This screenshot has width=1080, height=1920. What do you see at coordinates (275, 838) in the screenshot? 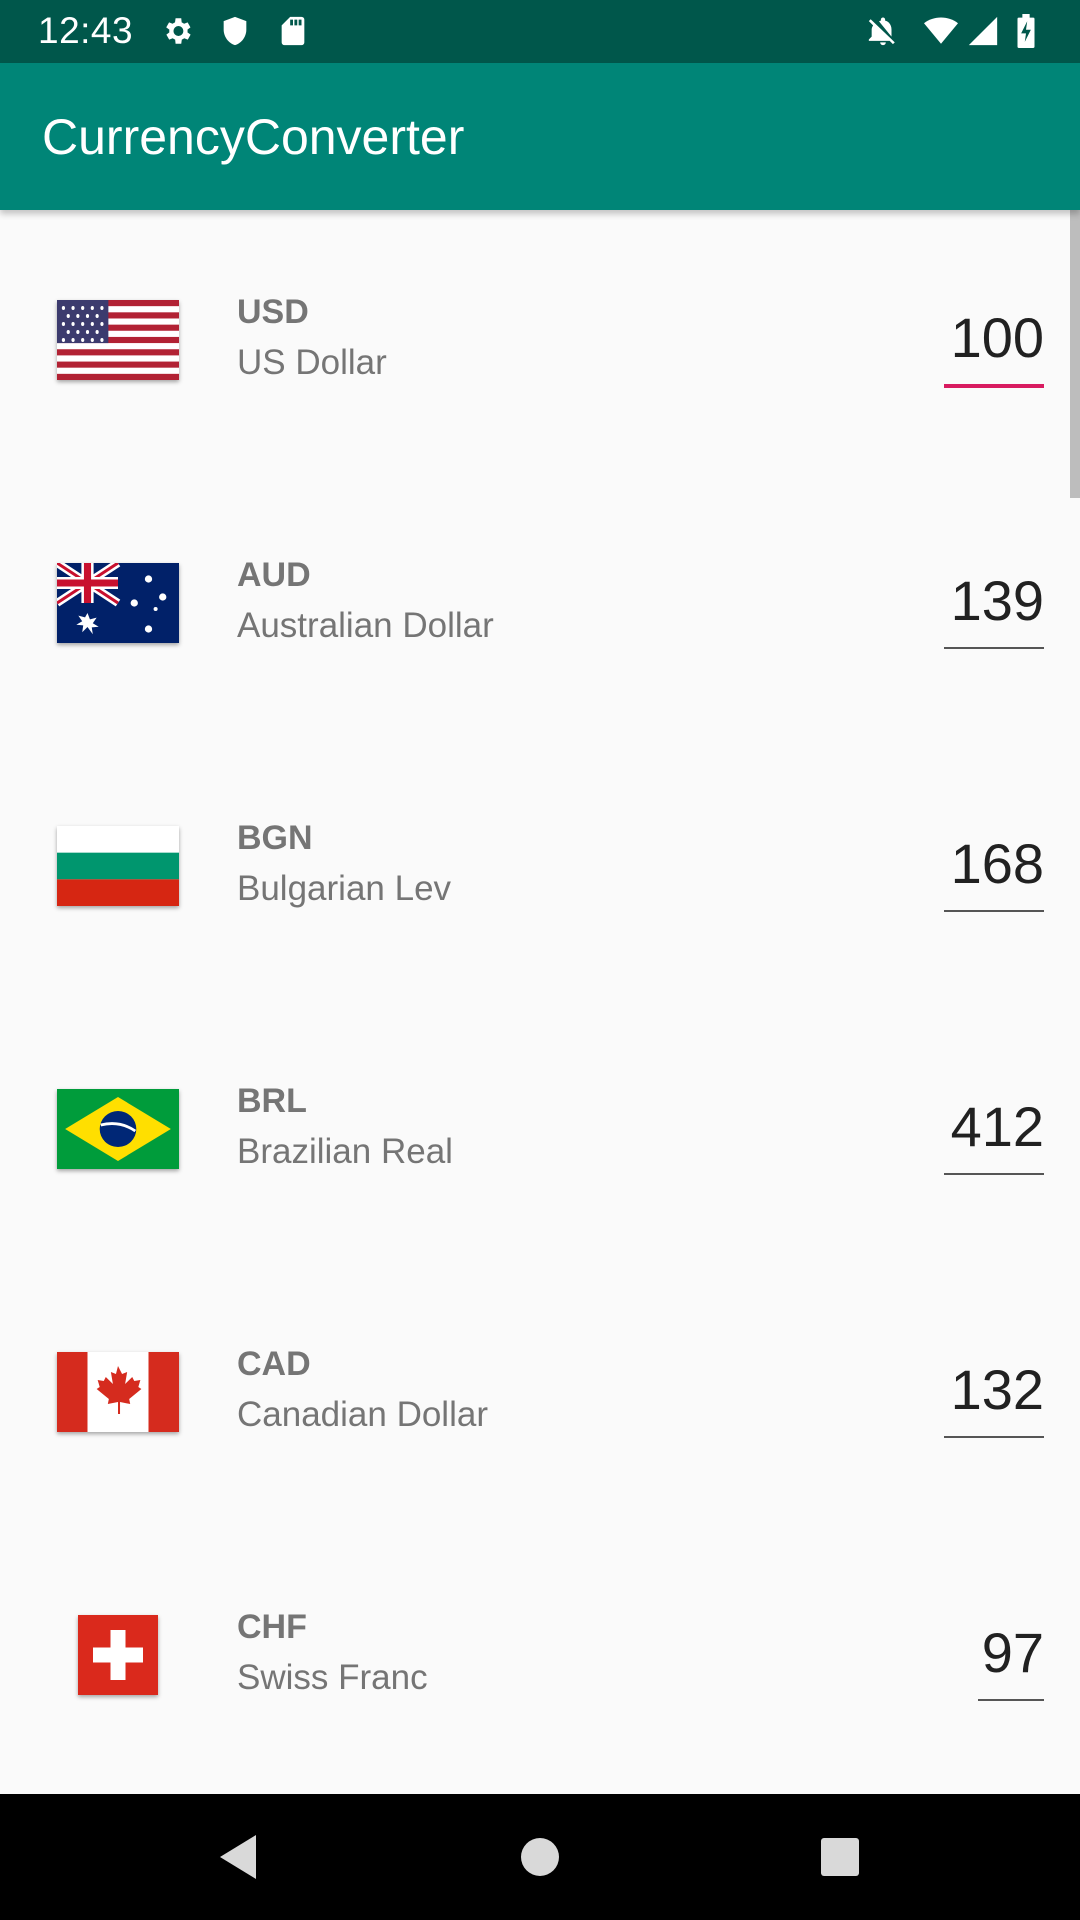
I see `currency-code: BGN` at bounding box center [275, 838].